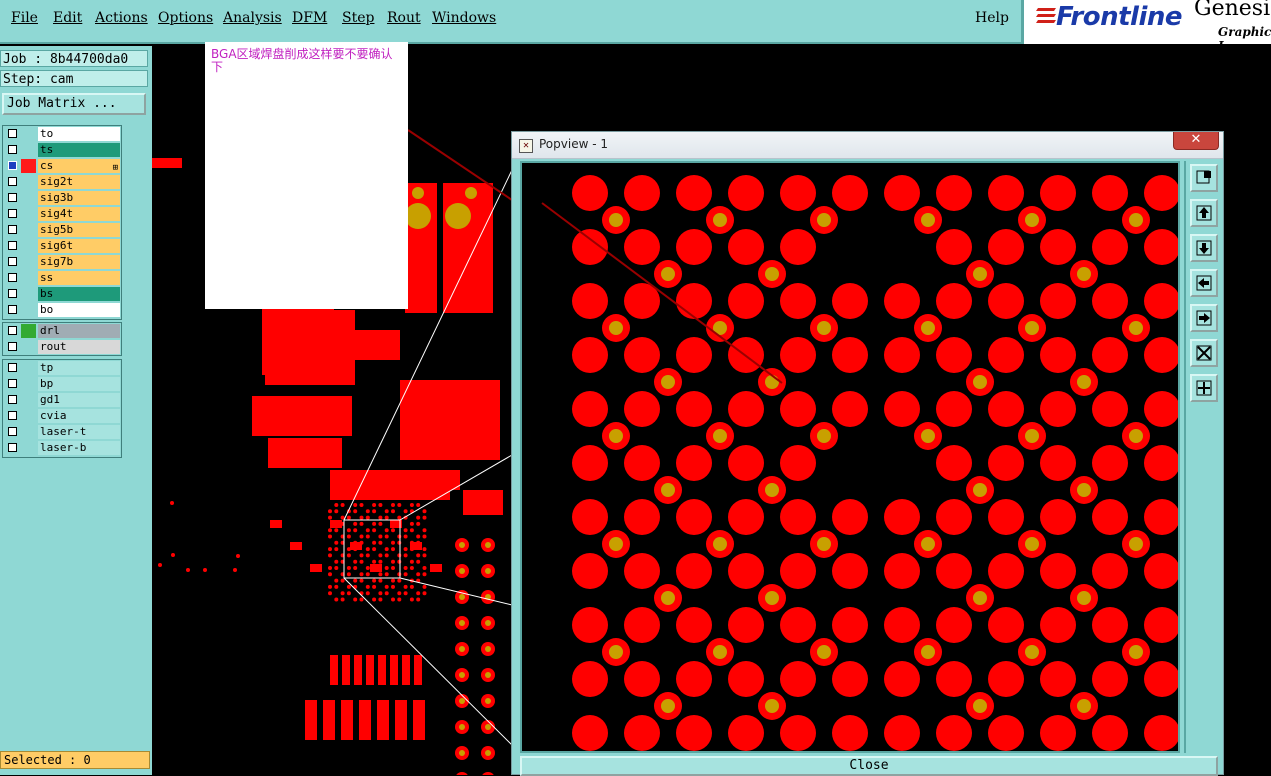  Describe the element at coordinates (79, 246) in the screenshot. I see `layer-name: sig6t` at that location.